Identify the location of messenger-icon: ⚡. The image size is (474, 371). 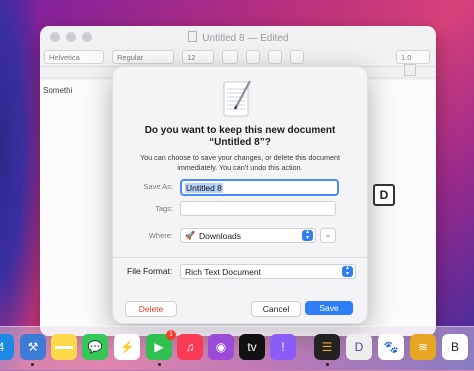
(127, 347).